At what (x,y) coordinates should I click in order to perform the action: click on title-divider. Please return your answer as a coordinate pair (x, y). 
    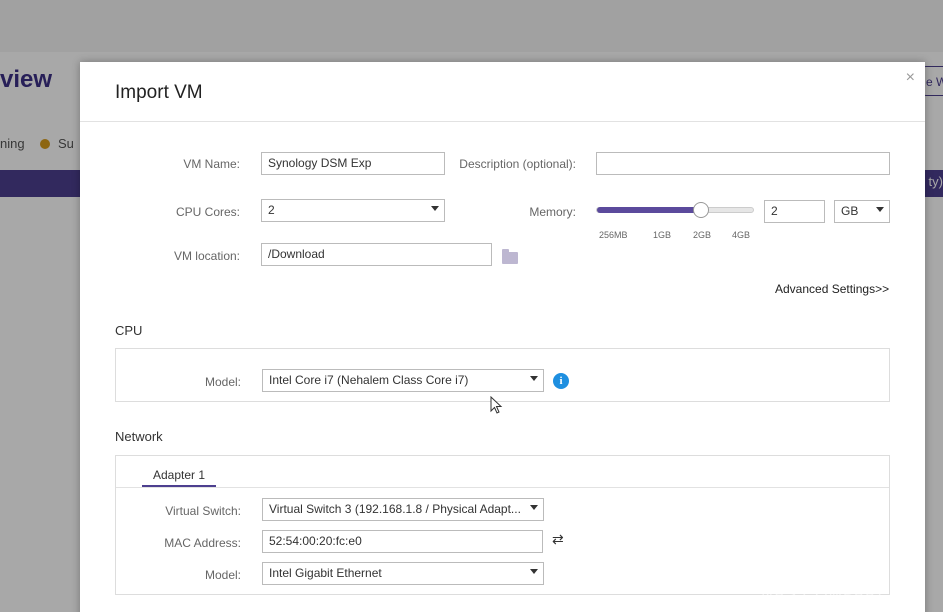
    Looking at the image, I should click on (502, 121).